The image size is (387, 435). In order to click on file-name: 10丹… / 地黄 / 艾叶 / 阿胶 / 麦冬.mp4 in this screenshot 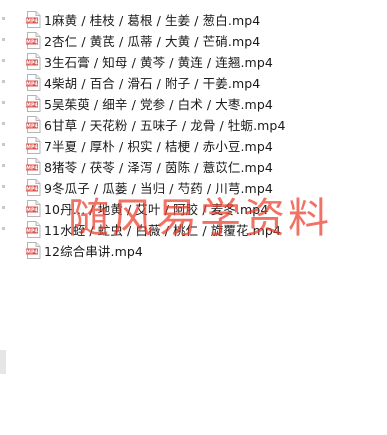, I will do `click(156, 209)`.